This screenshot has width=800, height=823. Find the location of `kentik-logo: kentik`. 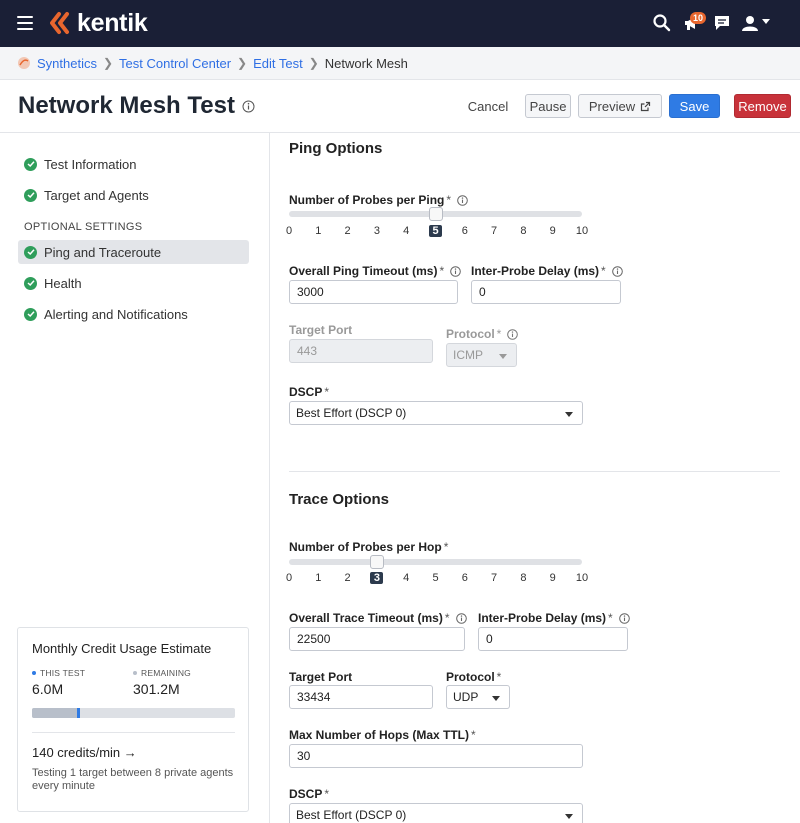

kentik-logo: kentik is located at coordinates (99, 23).